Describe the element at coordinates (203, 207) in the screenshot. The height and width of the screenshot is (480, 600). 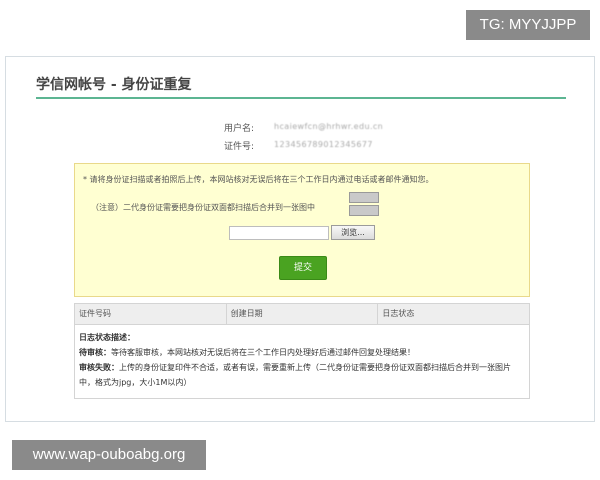
I see `upload-note: （注意）二代身份证需要把身份证双面都扫描后合并到一张图中` at that location.